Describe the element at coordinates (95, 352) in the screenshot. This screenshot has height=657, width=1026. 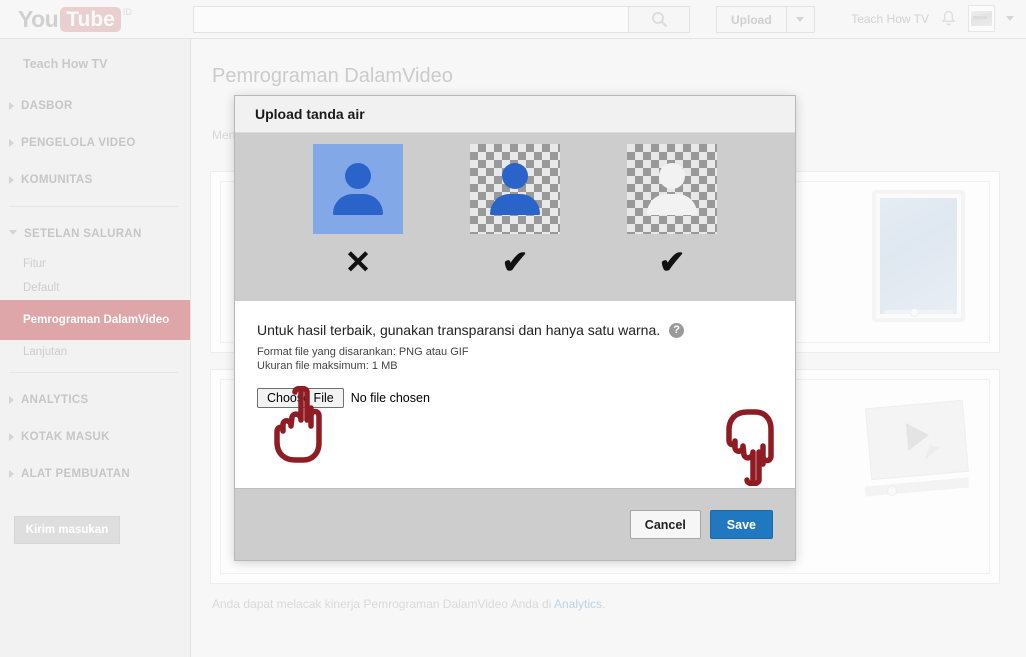
I see `sidebar-item-lanjutan: Lanjutan` at that location.